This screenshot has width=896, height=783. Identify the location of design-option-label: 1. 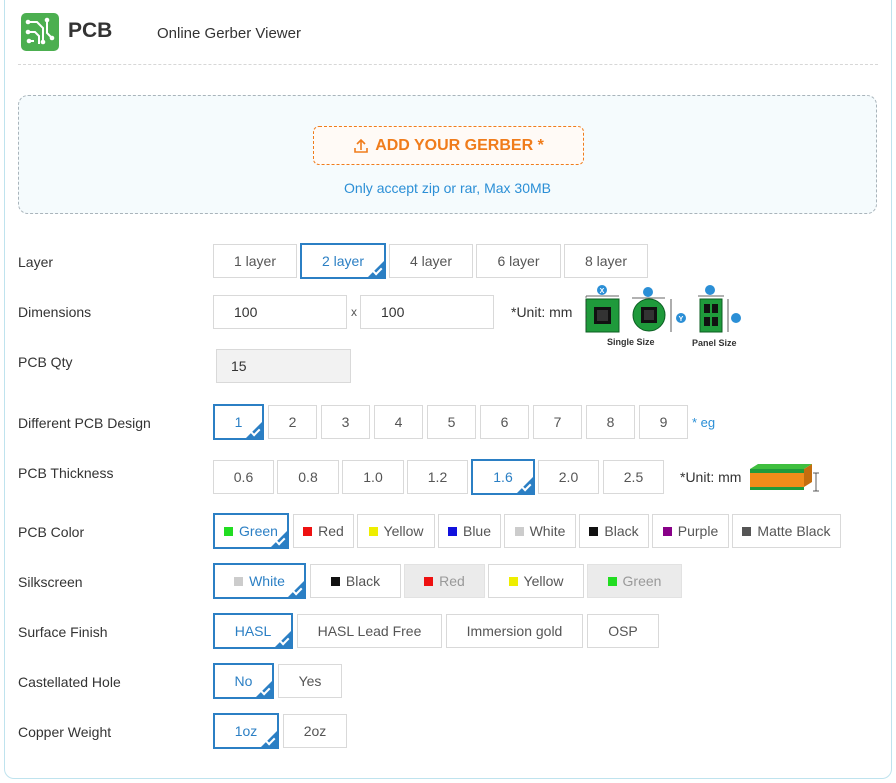
(238, 422).